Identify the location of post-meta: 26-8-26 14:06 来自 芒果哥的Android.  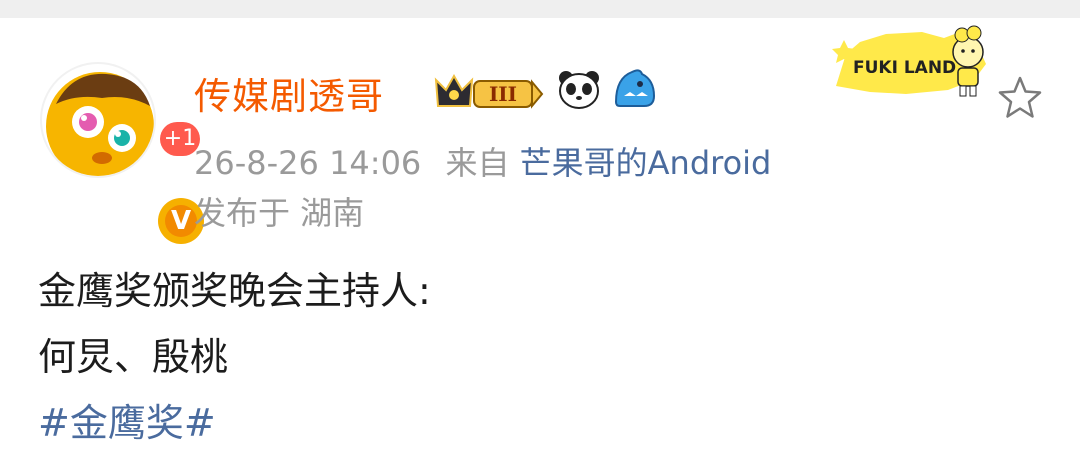
(482, 161).